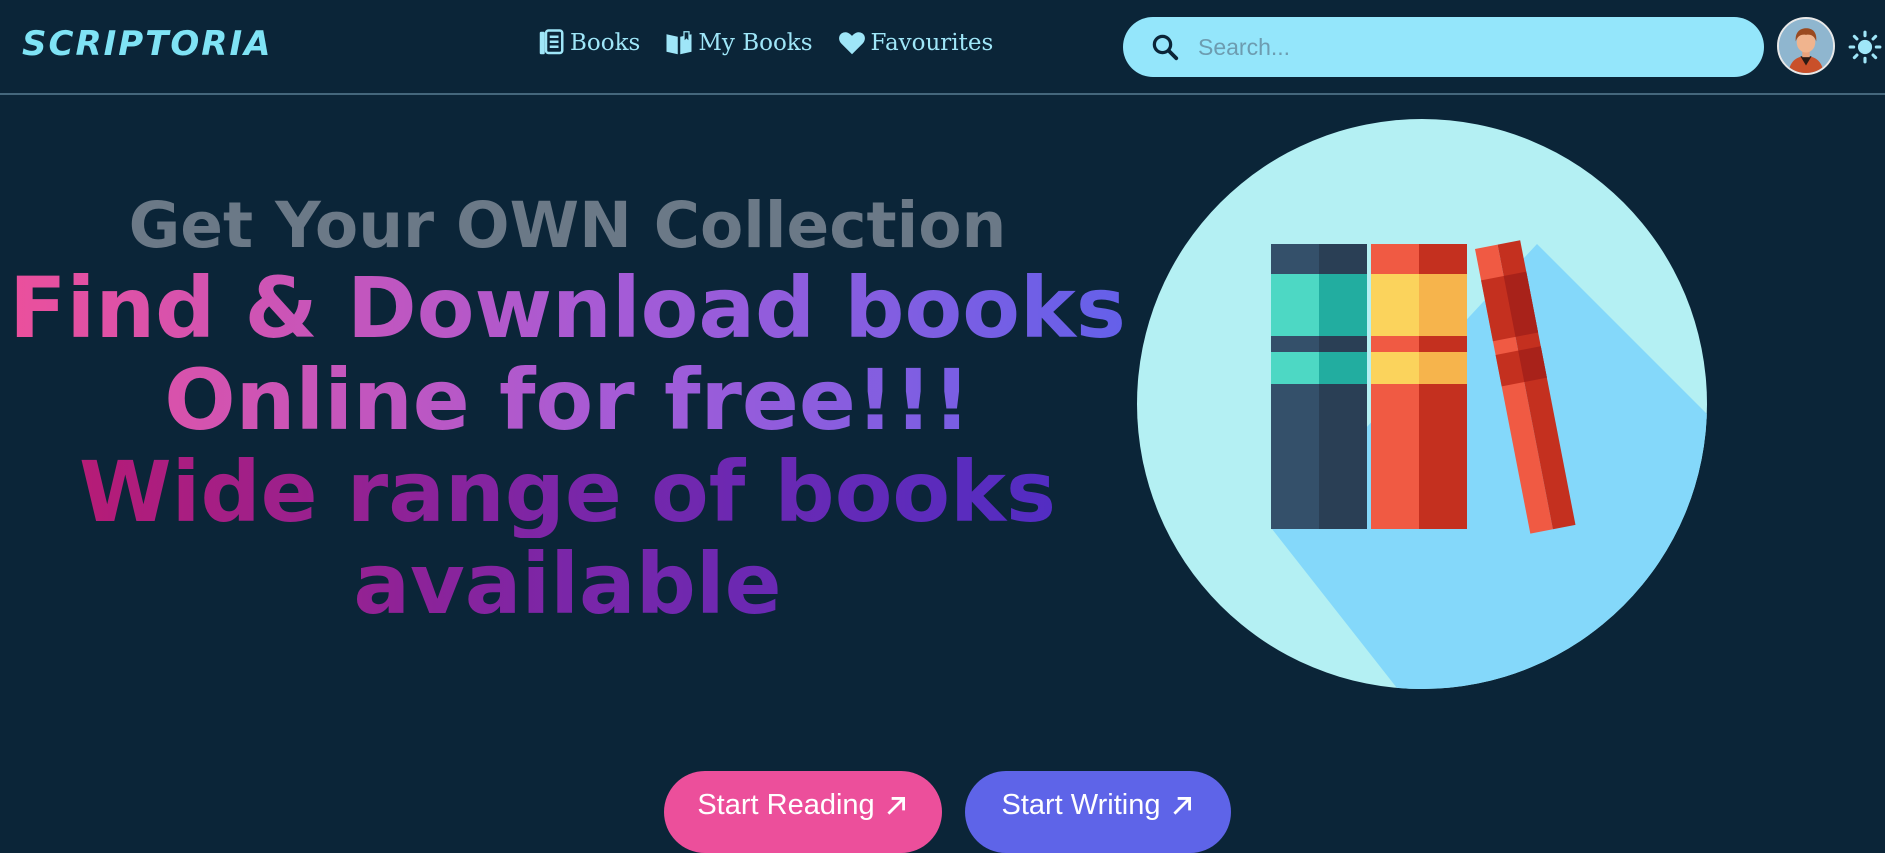  What do you see at coordinates (755, 43) in the screenshot?
I see `nav-item-label: My Books` at bounding box center [755, 43].